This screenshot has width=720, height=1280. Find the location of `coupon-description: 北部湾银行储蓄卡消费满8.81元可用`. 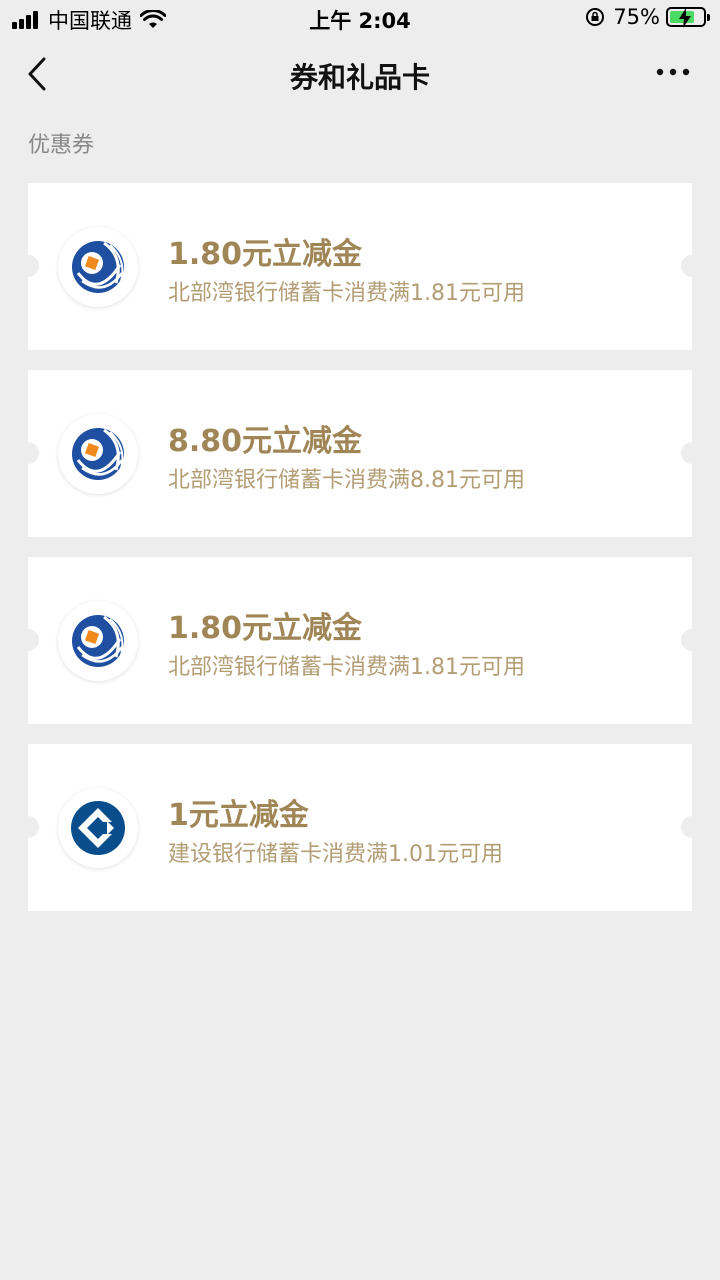

coupon-description: 北部湾银行储蓄卡消费满8.81元可用 is located at coordinates (346, 480).